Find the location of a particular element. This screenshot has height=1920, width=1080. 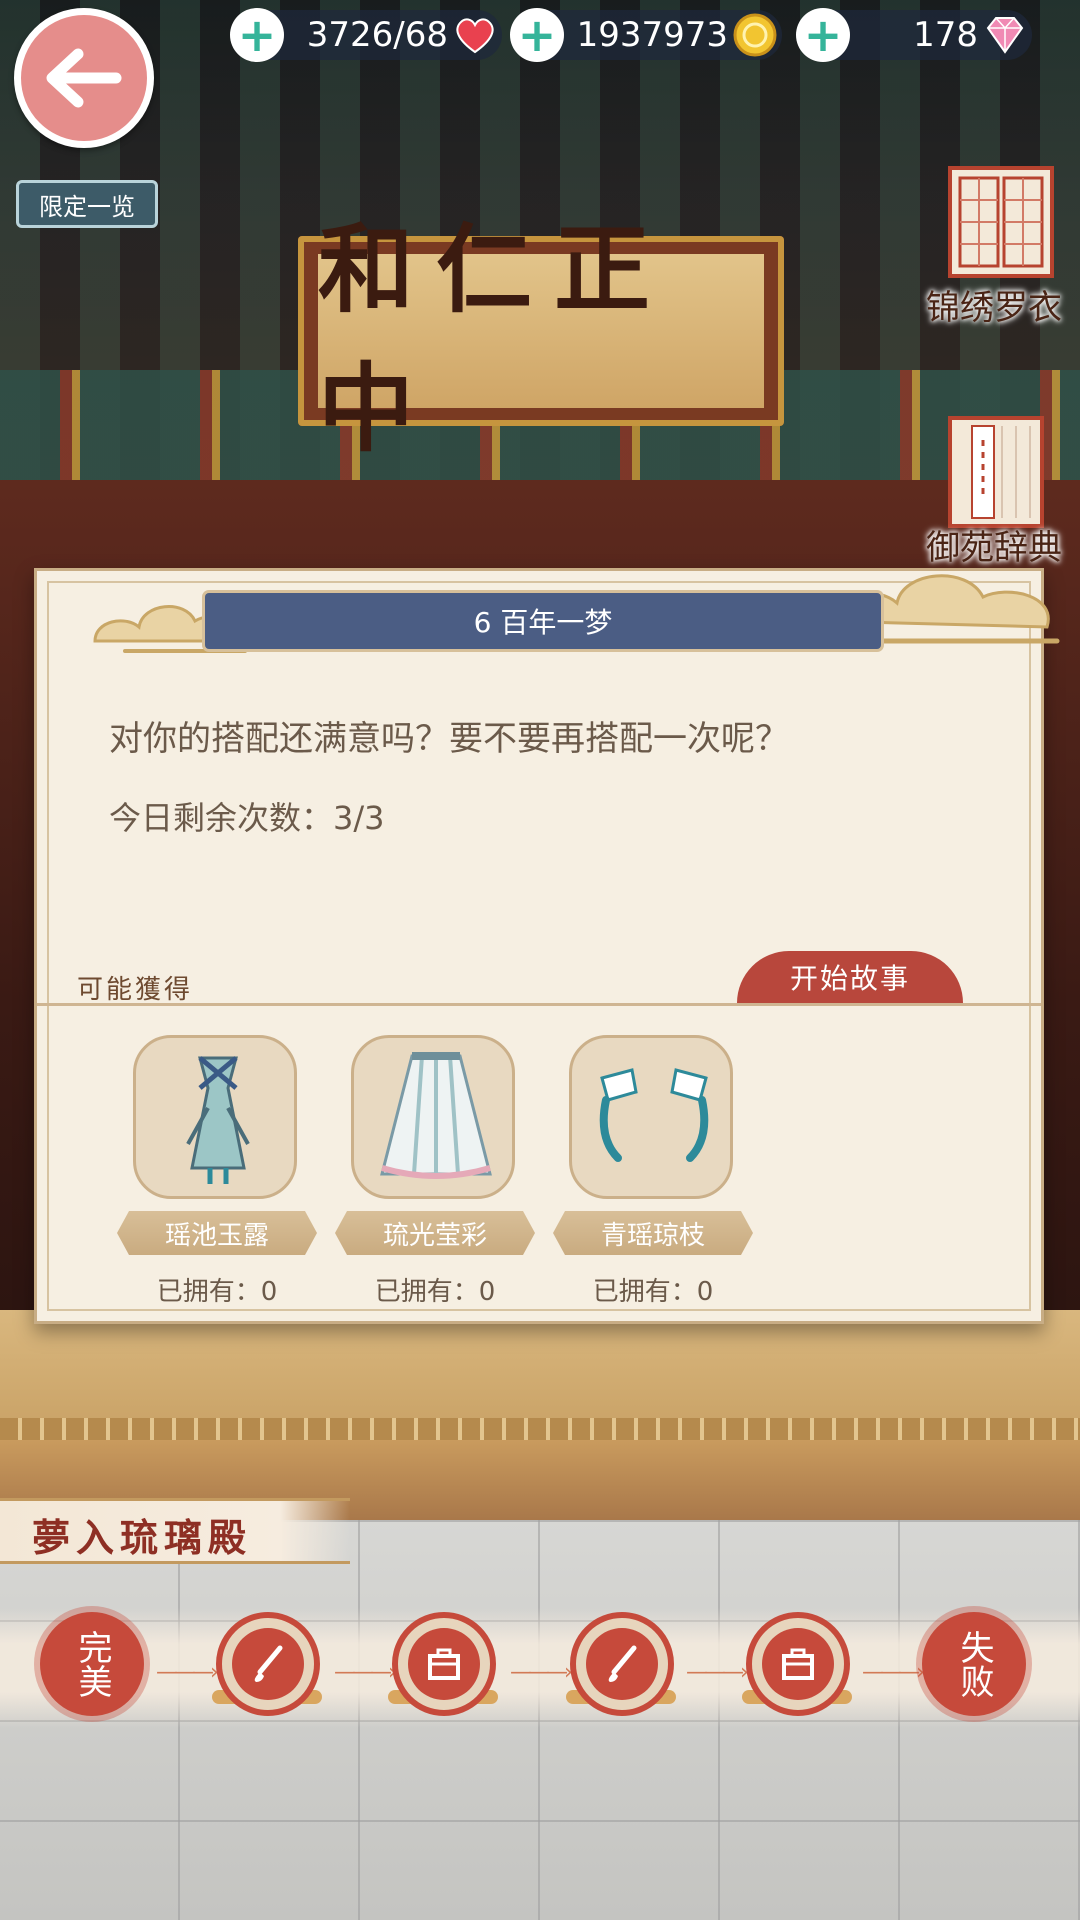

start-node-seal: 完美 is located at coordinates (92, 1664).